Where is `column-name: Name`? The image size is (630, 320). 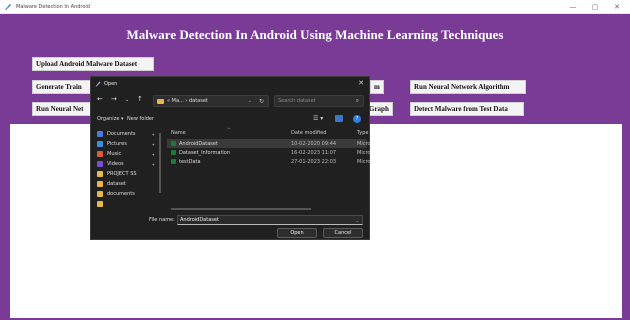 column-name: Name is located at coordinates (178, 133).